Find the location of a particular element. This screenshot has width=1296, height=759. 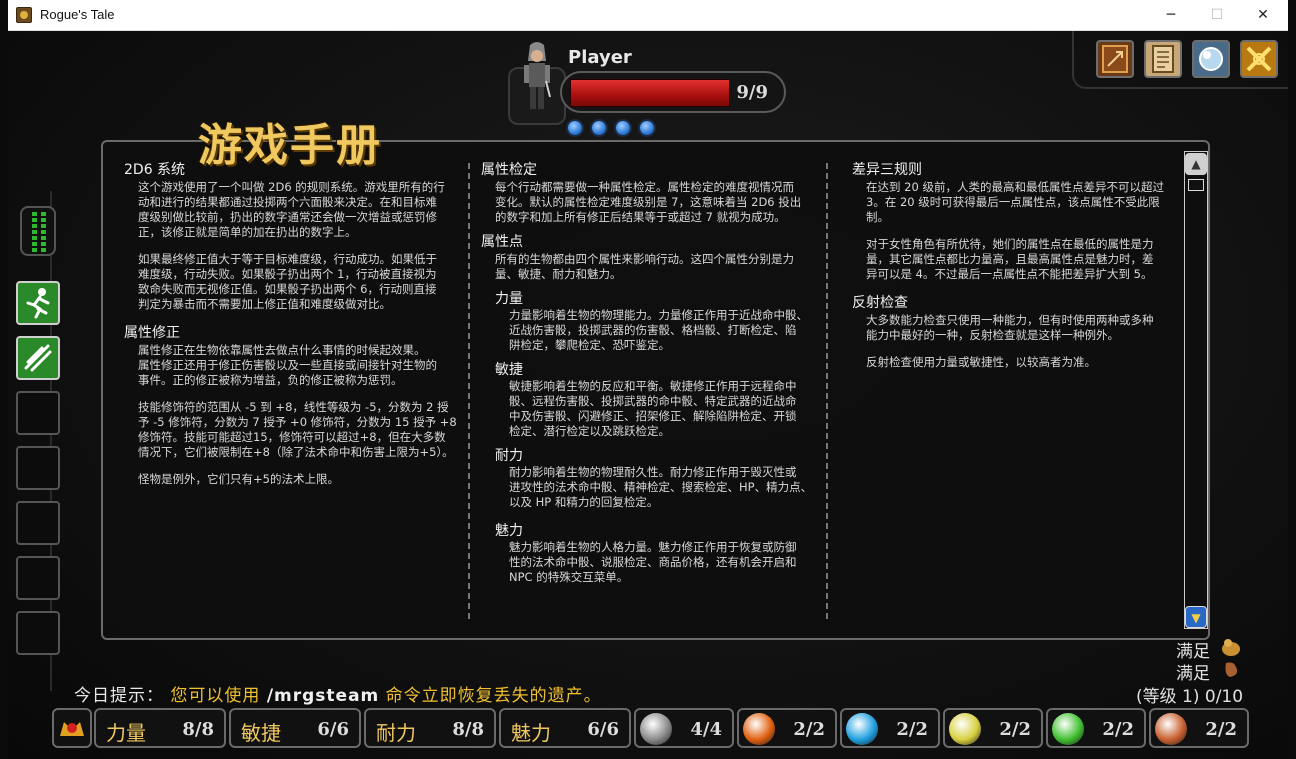

resource-spirit-orb: 2/2 is located at coordinates (1199, 728).